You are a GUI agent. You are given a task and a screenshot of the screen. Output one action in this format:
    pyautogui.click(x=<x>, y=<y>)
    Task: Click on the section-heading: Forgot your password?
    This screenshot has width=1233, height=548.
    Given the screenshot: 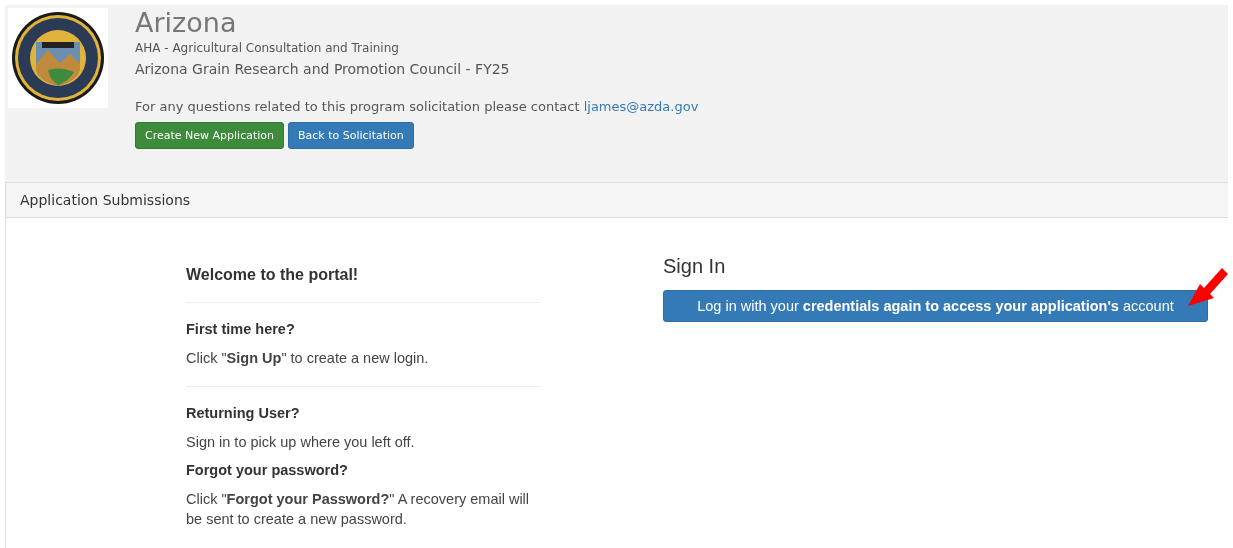 What is the action you would take?
    pyautogui.click(x=267, y=470)
    